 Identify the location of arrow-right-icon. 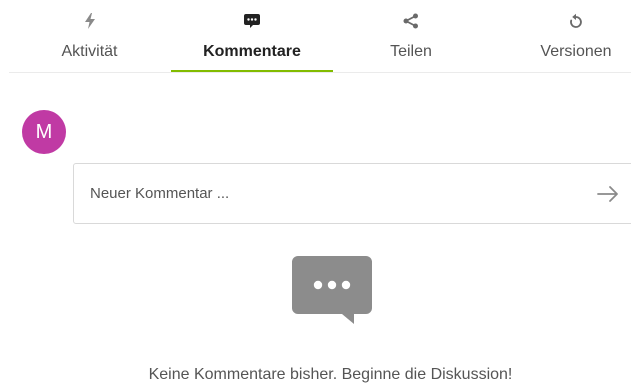
(608, 194).